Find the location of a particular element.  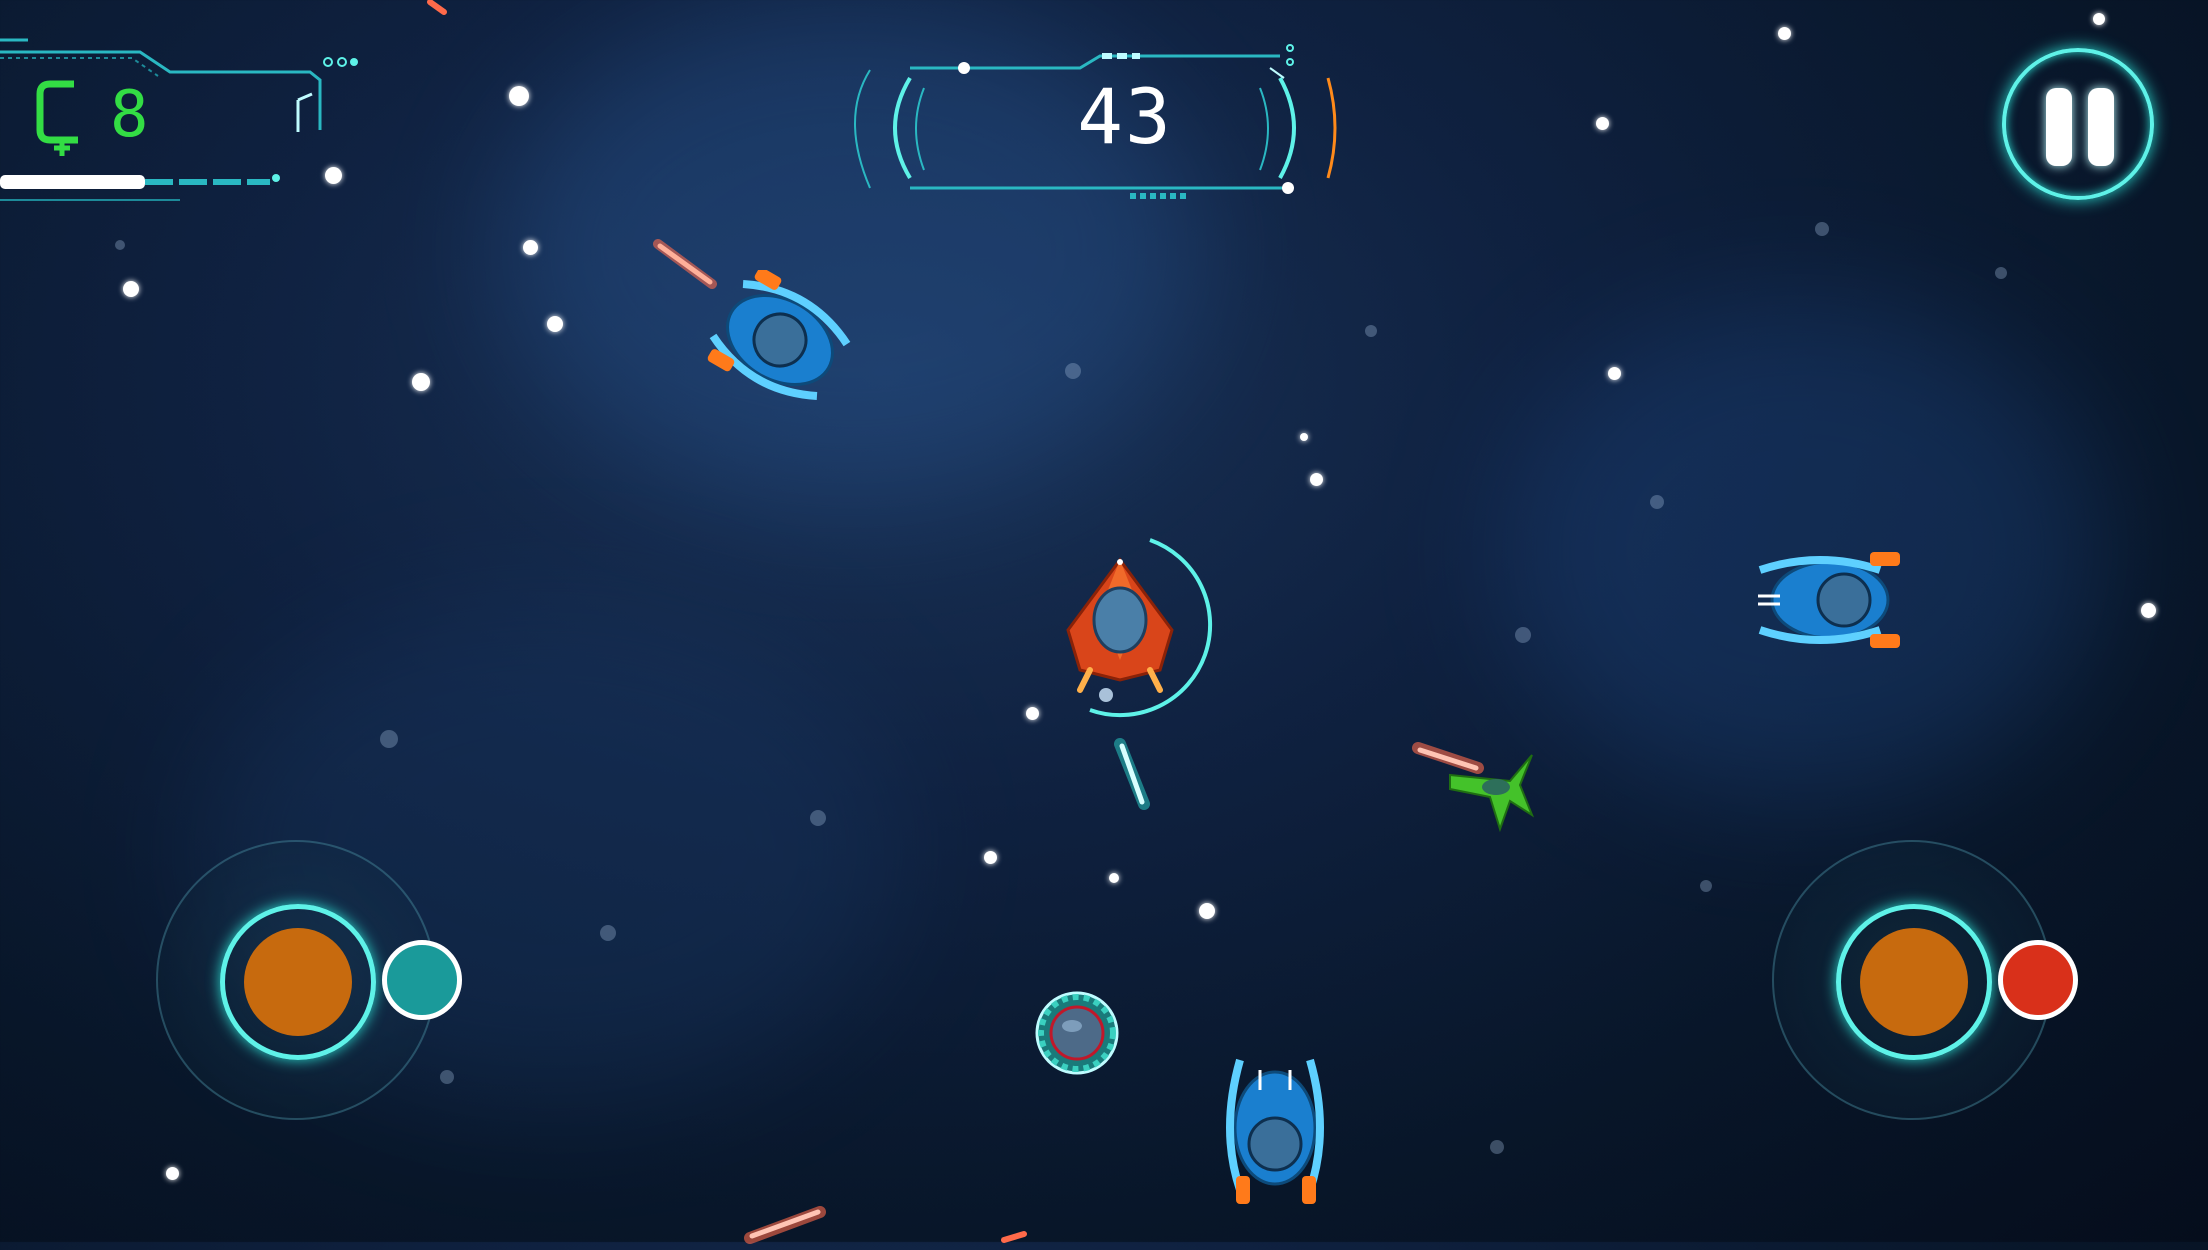

red-dot-icon is located at coordinates (2038, 980).